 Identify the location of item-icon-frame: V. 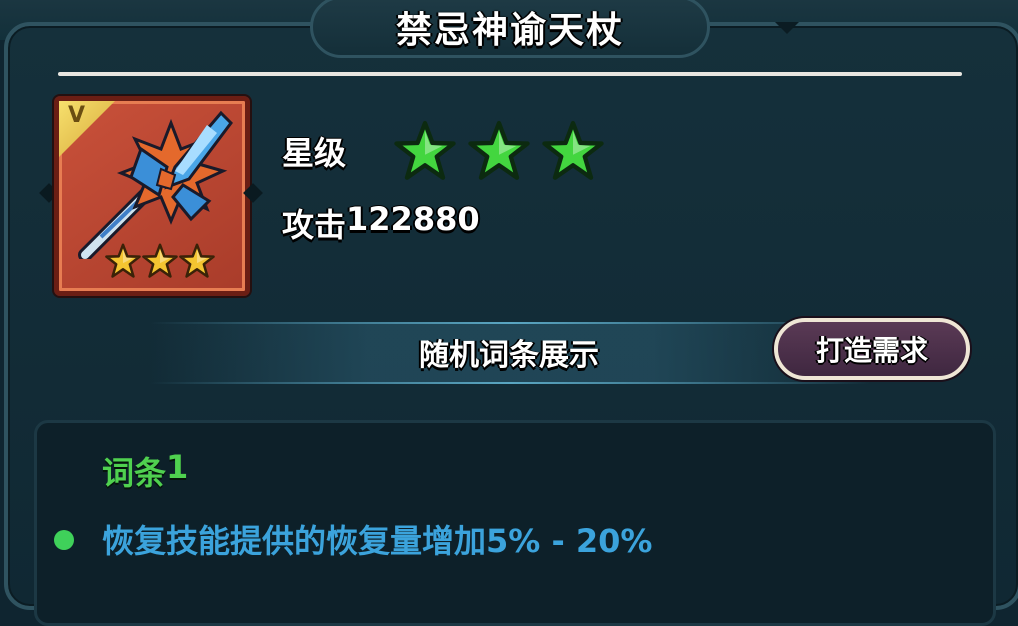
(152, 196).